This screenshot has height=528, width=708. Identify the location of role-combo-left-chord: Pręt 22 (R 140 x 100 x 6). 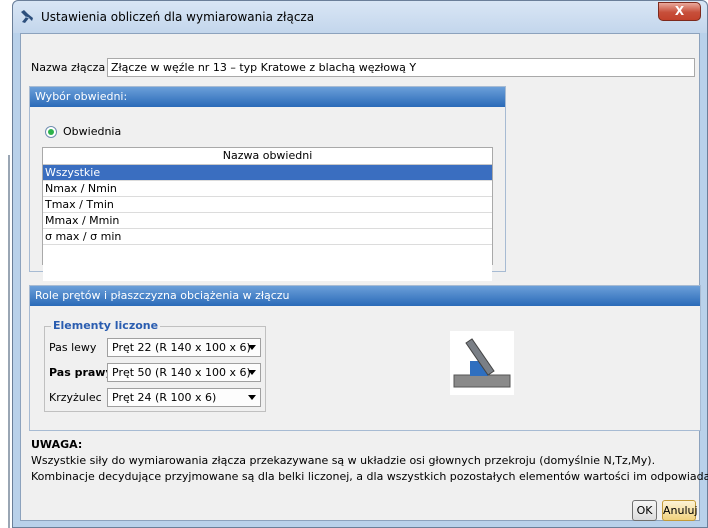
(184, 347).